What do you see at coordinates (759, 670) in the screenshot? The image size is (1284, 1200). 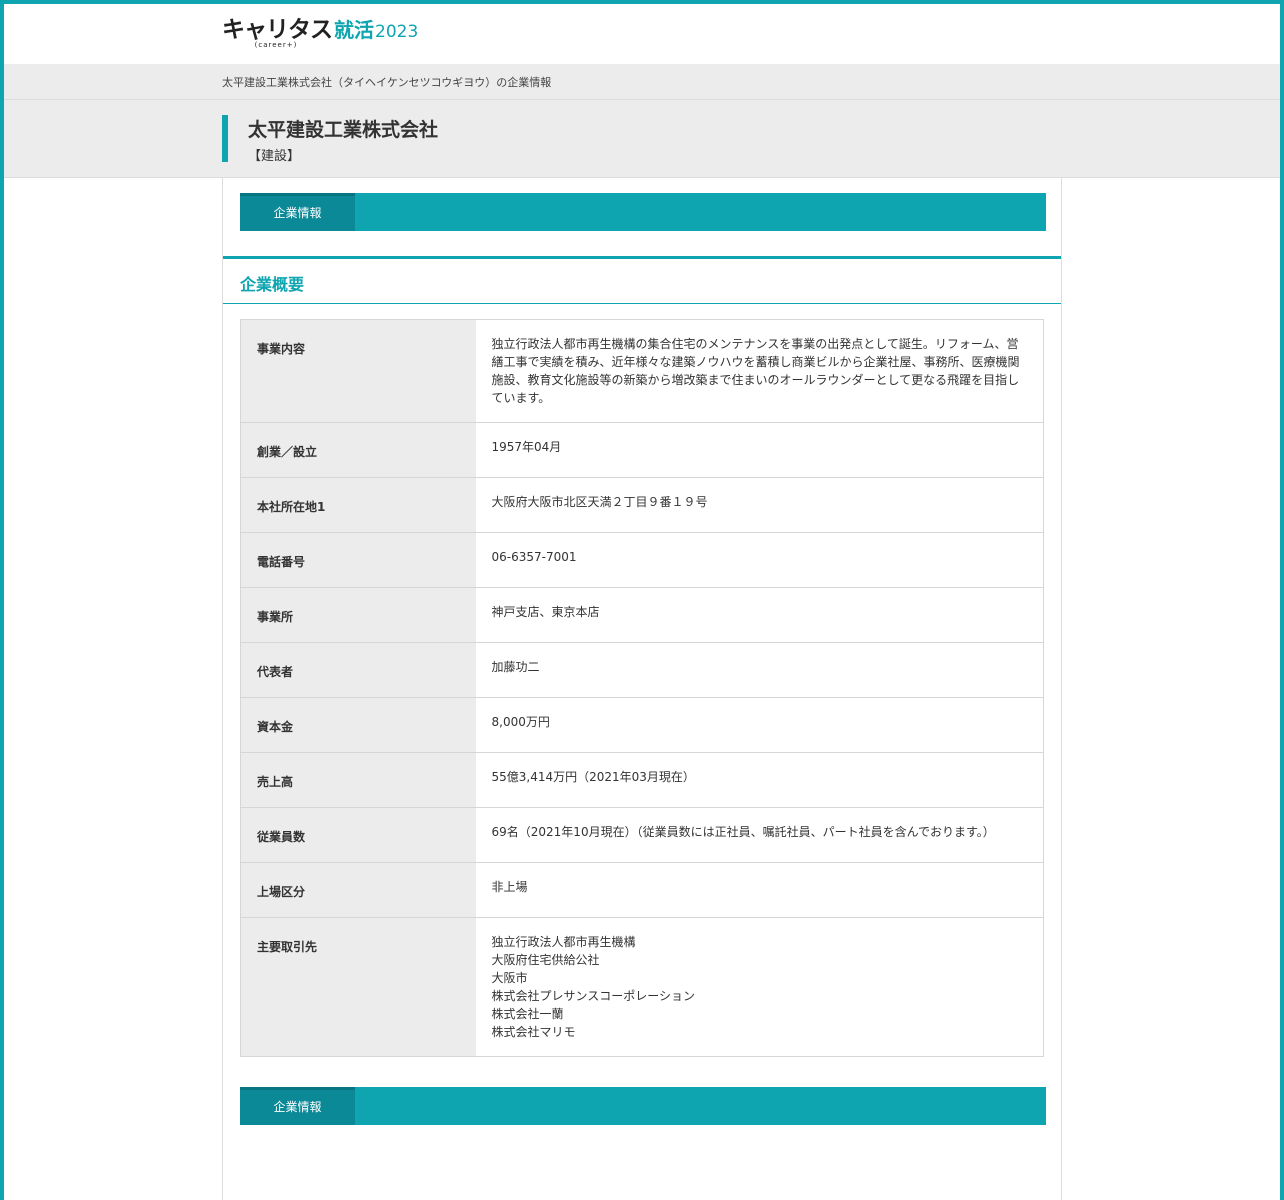 I see `row-value: 加藤功二` at bounding box center [759, 670].